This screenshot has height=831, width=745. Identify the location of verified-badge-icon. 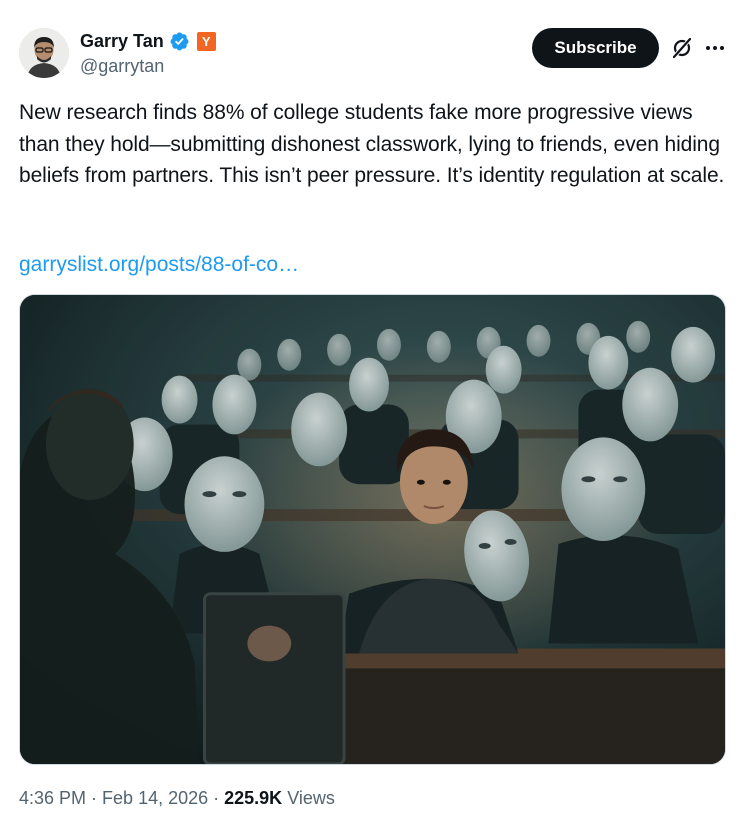
(179, 41).